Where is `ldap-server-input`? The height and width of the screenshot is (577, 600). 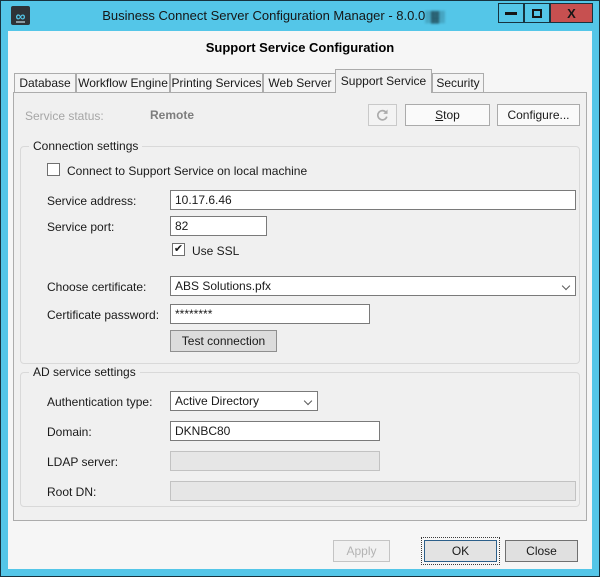
ldap-server-input is located at coordinates (275, 461).